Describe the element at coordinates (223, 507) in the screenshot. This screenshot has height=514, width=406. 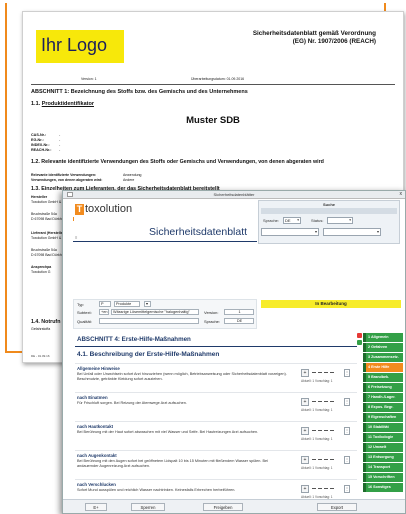
I see `release-button: Freigeben` at that location.